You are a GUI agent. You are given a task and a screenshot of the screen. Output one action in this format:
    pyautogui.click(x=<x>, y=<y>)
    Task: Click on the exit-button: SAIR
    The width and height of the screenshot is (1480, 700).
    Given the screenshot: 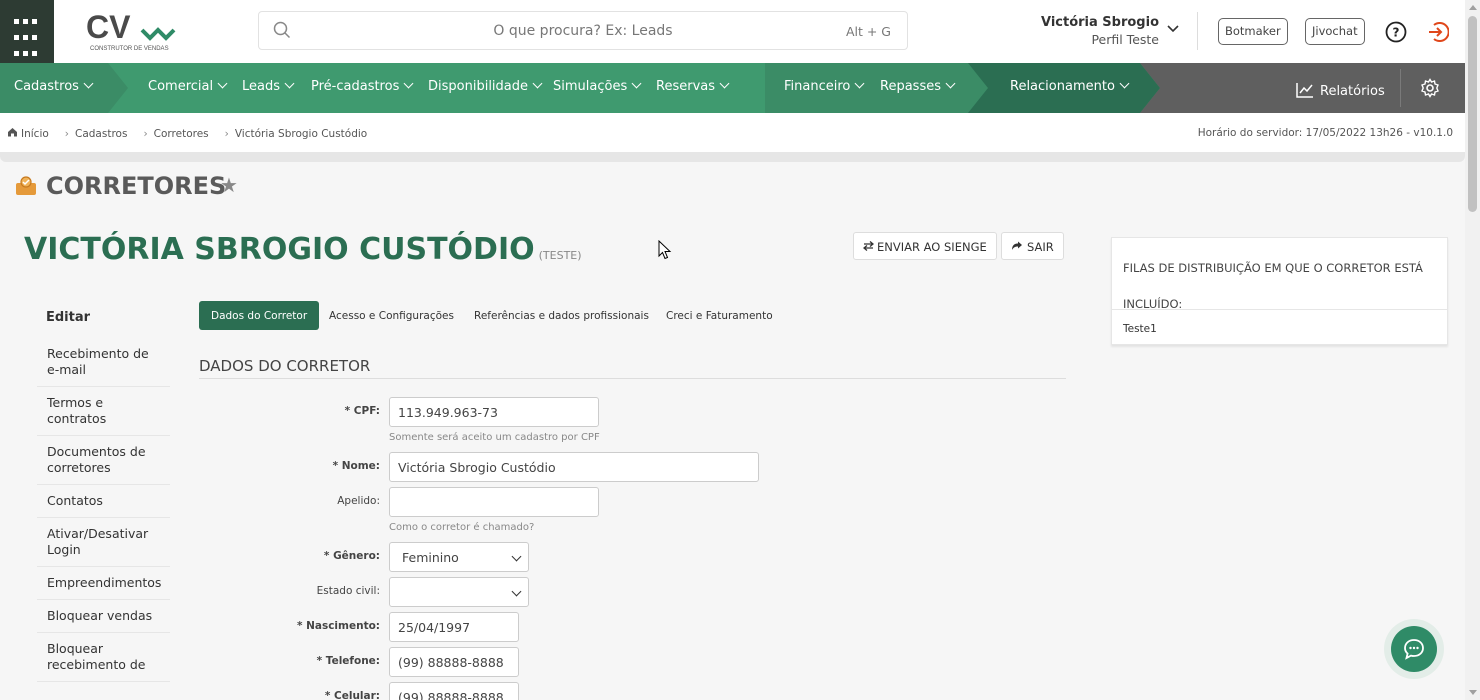 What is the action you would take?
    pyautogui.click(x=1032, y=246)
    